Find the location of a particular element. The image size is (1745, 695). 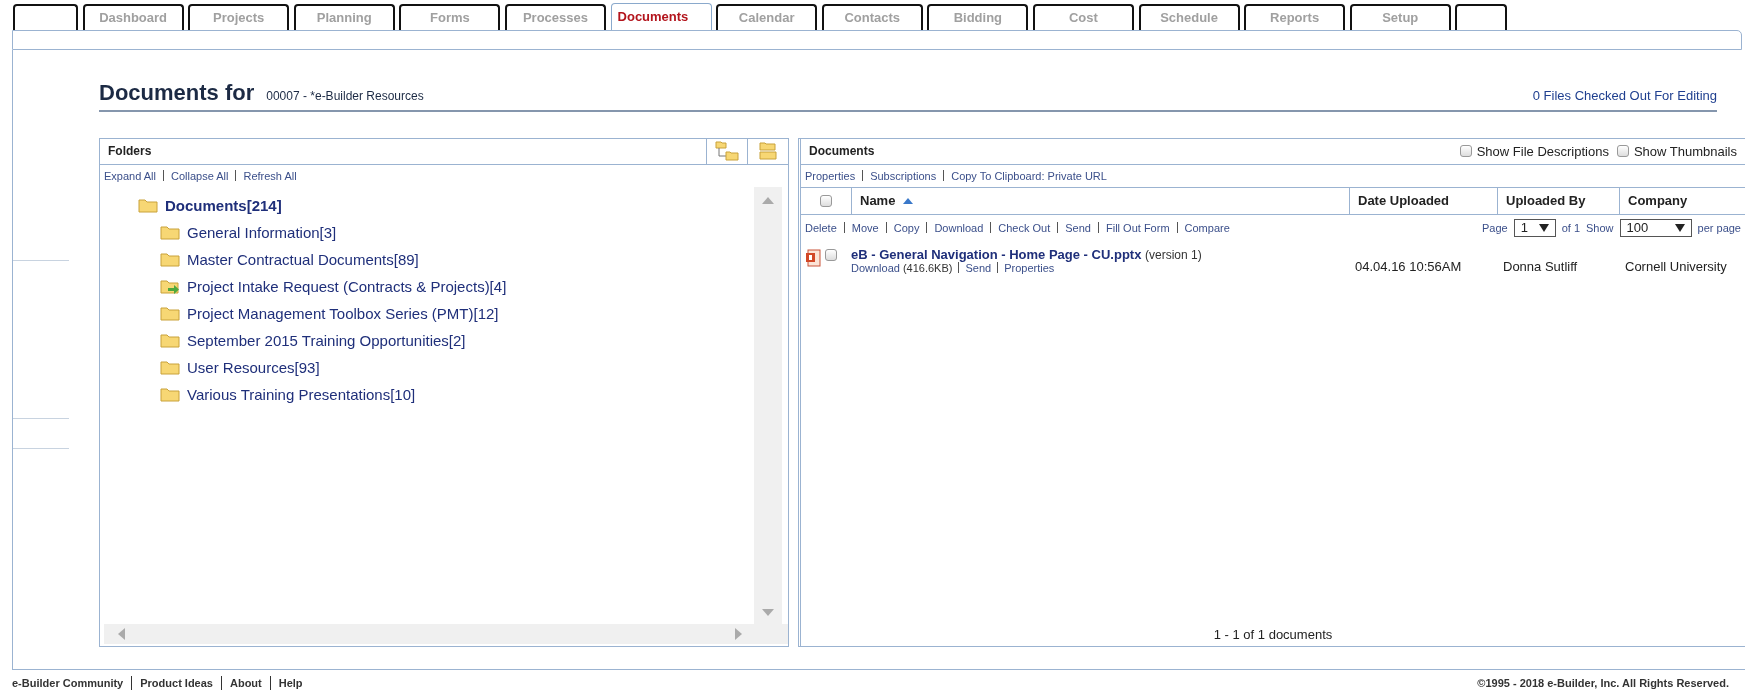

horizontal-scrollbar is located at coordinates (446, 633).